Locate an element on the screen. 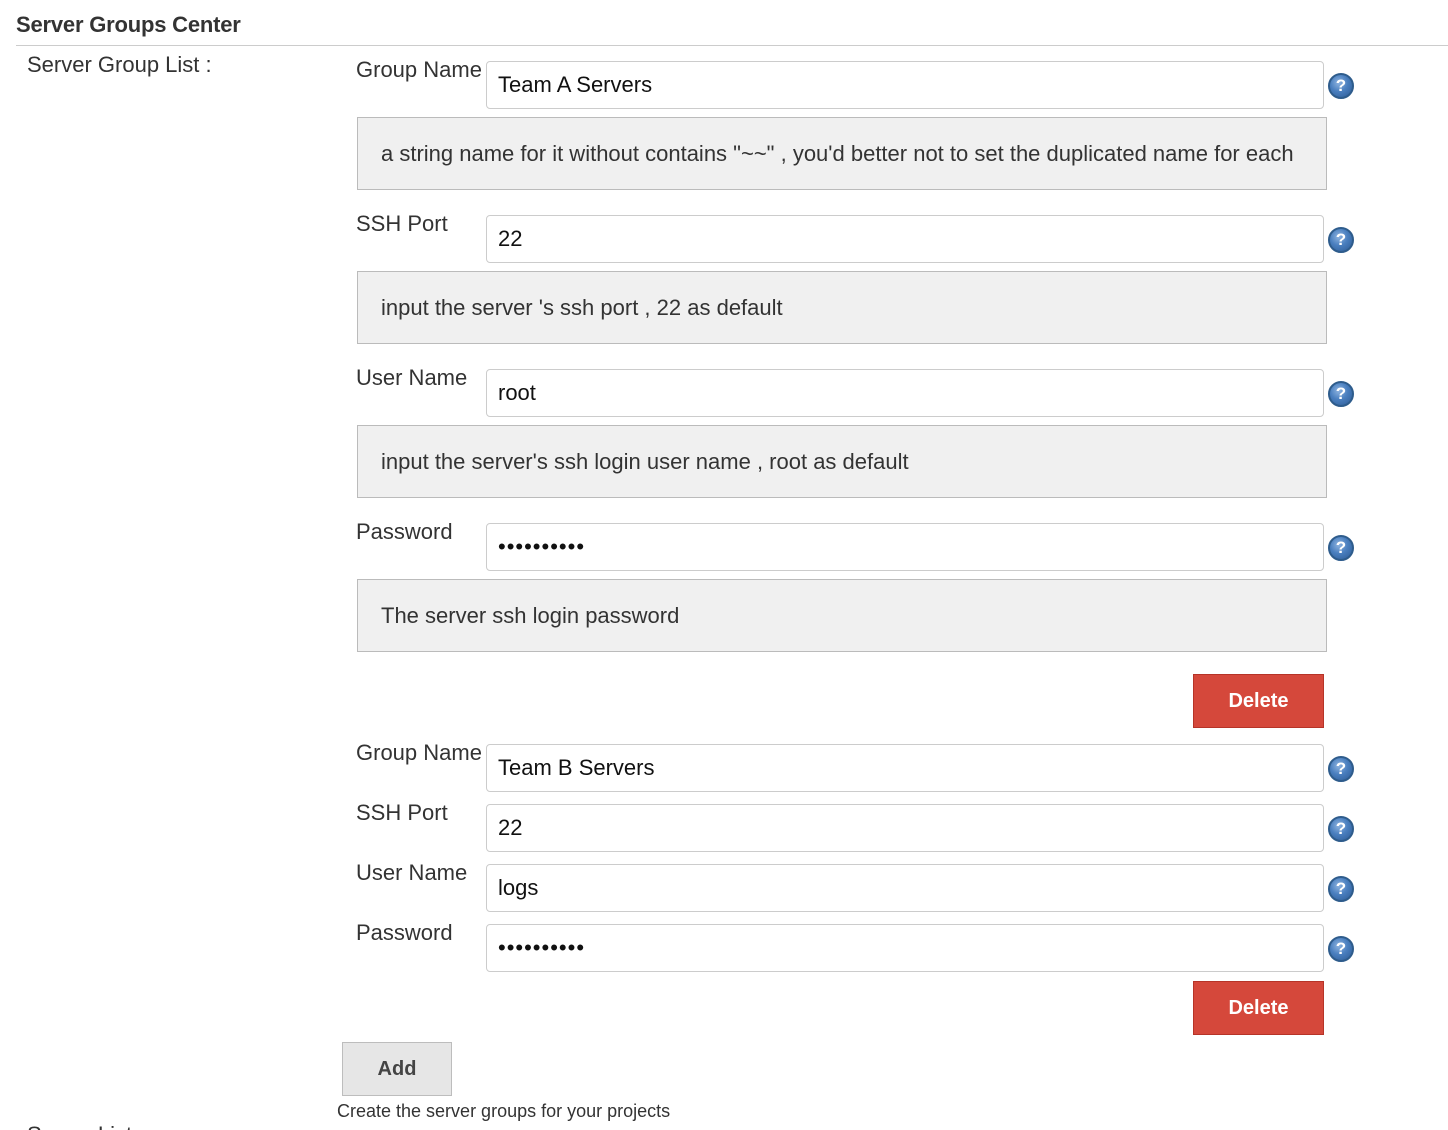 The width and height of the screenshot is (1448, 1130). section-title: Server Groups Center is located at coordinates (128, 24).